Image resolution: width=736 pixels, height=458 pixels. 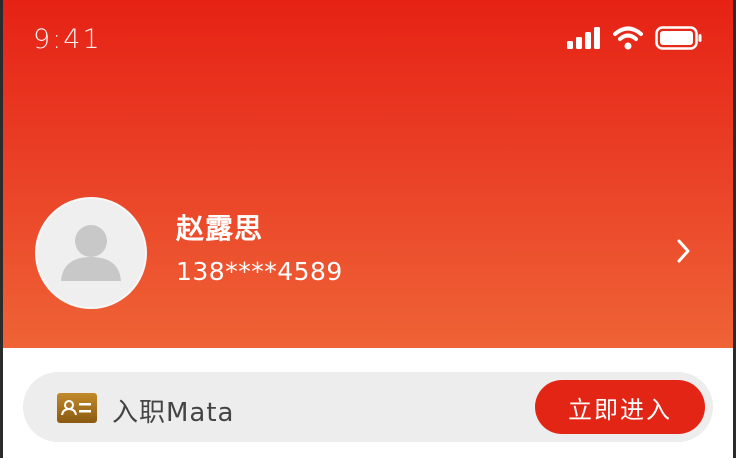 What do you see at coordinates (67, 39) in the screenshot?
I see `status-time: 9:41` at bounding box center [67, 39].